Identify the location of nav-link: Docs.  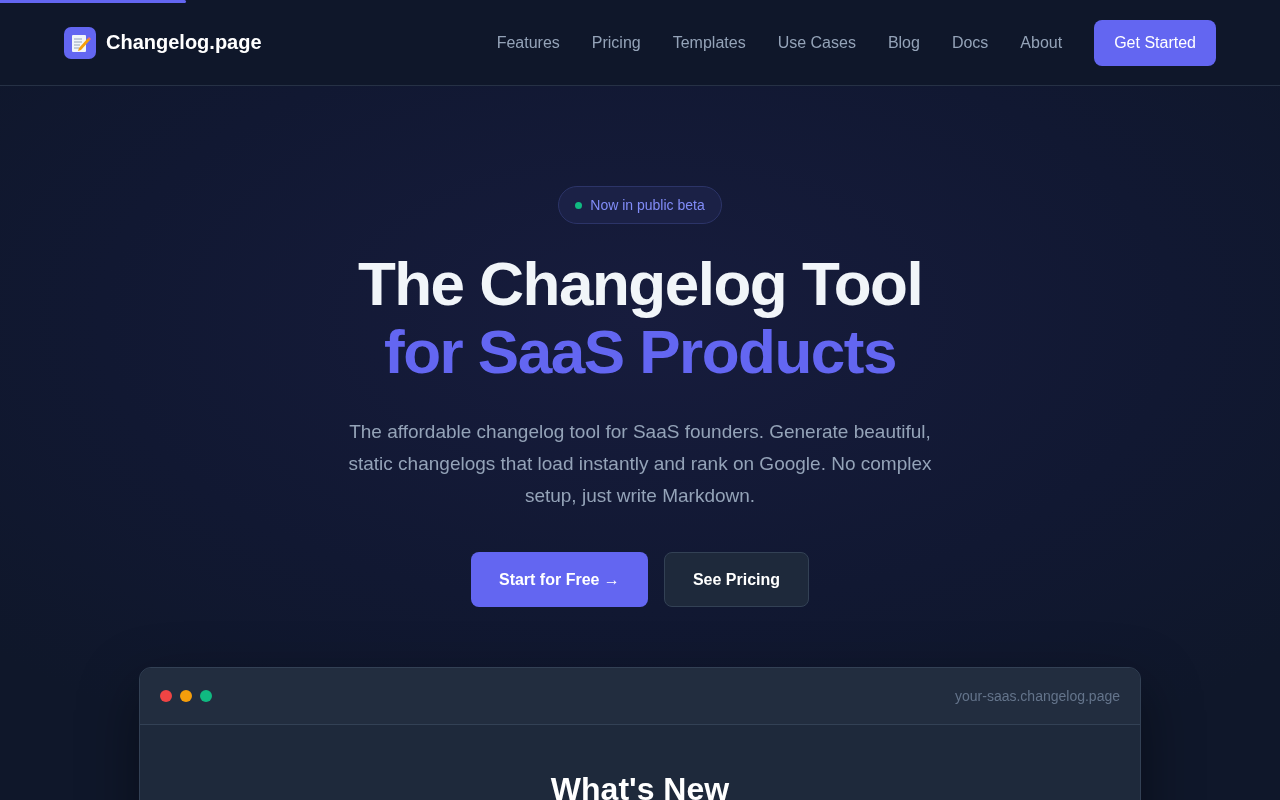
(970, 42).